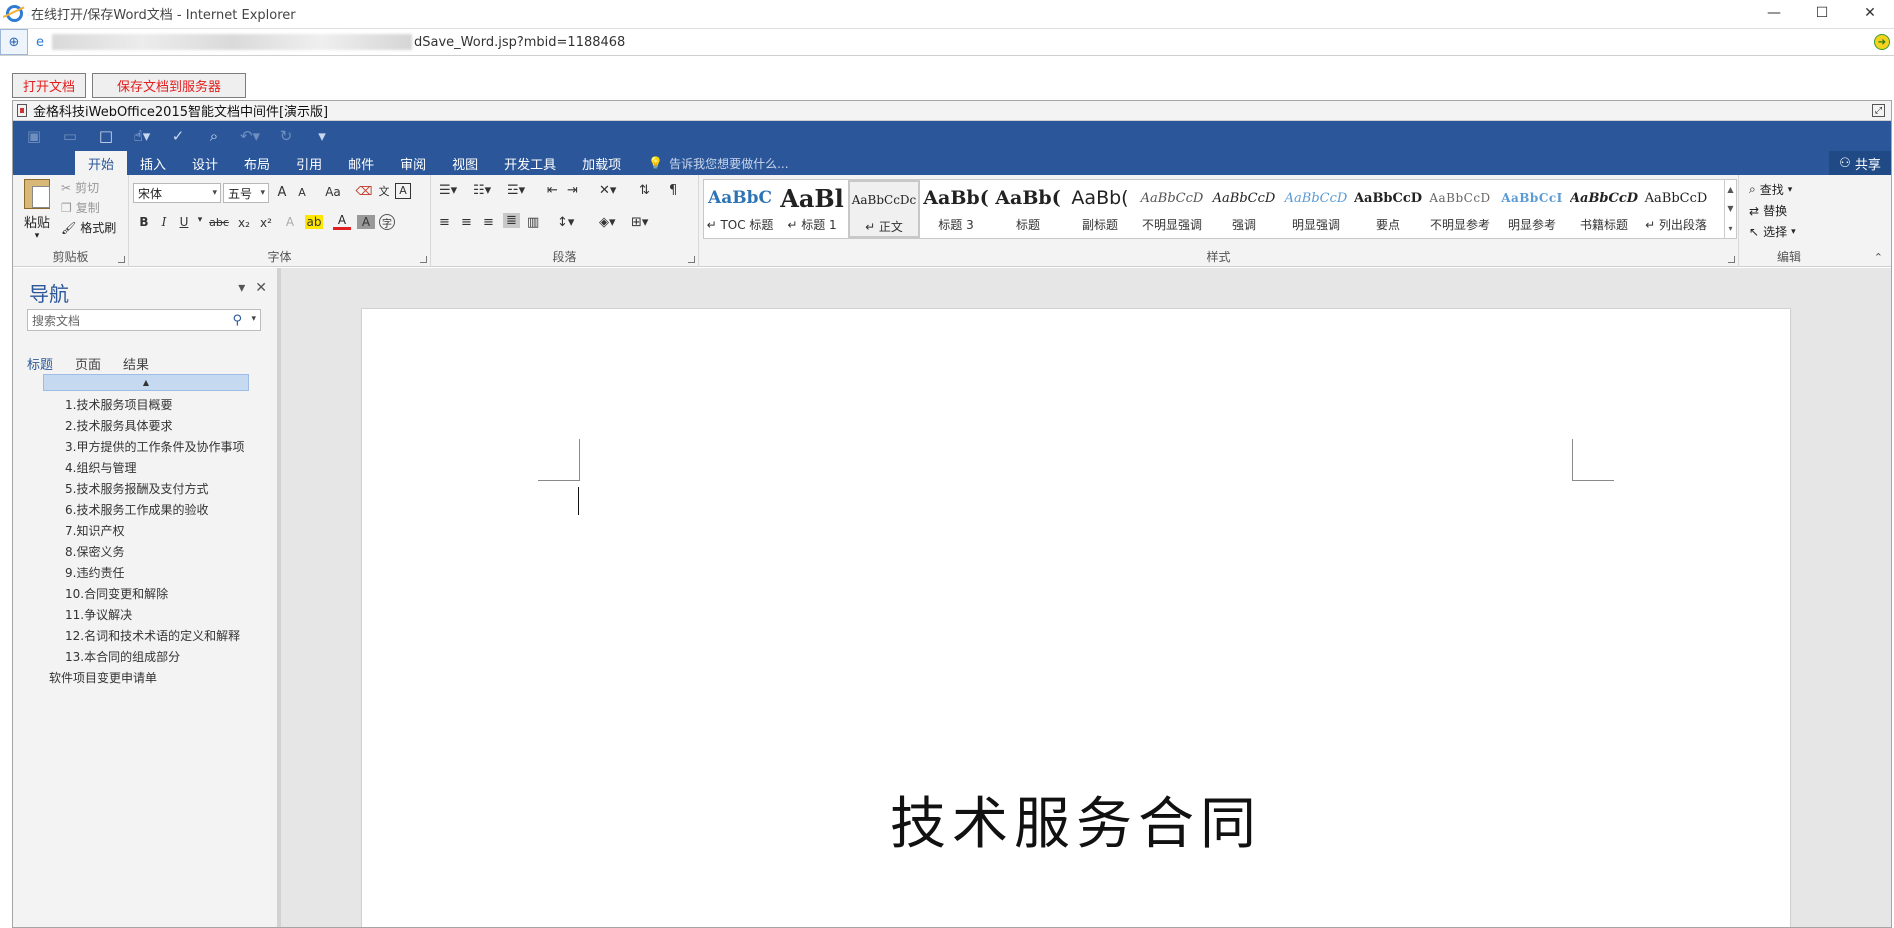  Describe the element at coordinates (314, 222) in the screenshot. I see `highlight-icon: ab` at that location.